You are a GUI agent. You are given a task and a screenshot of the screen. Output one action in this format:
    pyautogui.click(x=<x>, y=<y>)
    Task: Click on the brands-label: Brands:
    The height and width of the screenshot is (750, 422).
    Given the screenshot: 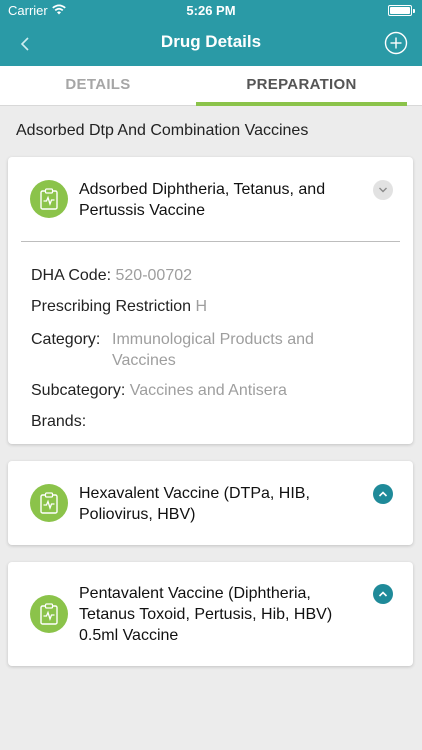 What is the action you would take?
    pyautogui.click(x=59, y=421)
    